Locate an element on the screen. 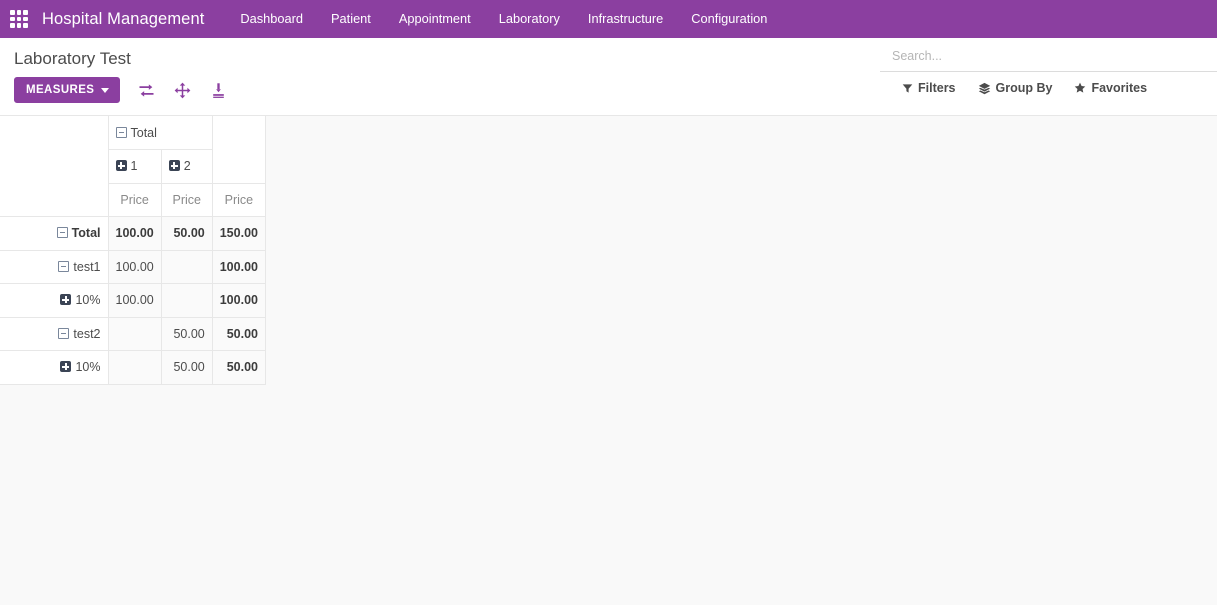 The height and width of the screenshot is (605, 1217). table-row: test1 100.00 100.00 is located at coordinates (133, 267).